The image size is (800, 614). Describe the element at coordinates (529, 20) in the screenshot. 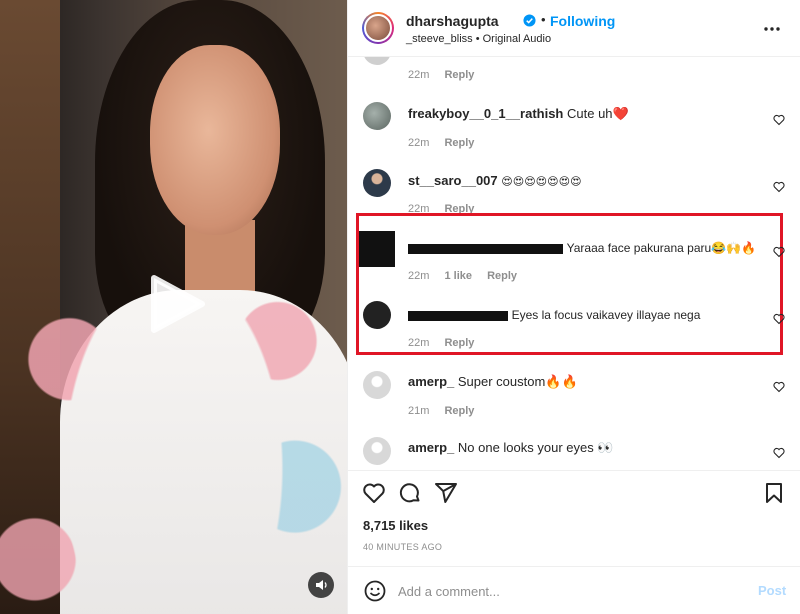

I see `verified-badge-icon` at that location.